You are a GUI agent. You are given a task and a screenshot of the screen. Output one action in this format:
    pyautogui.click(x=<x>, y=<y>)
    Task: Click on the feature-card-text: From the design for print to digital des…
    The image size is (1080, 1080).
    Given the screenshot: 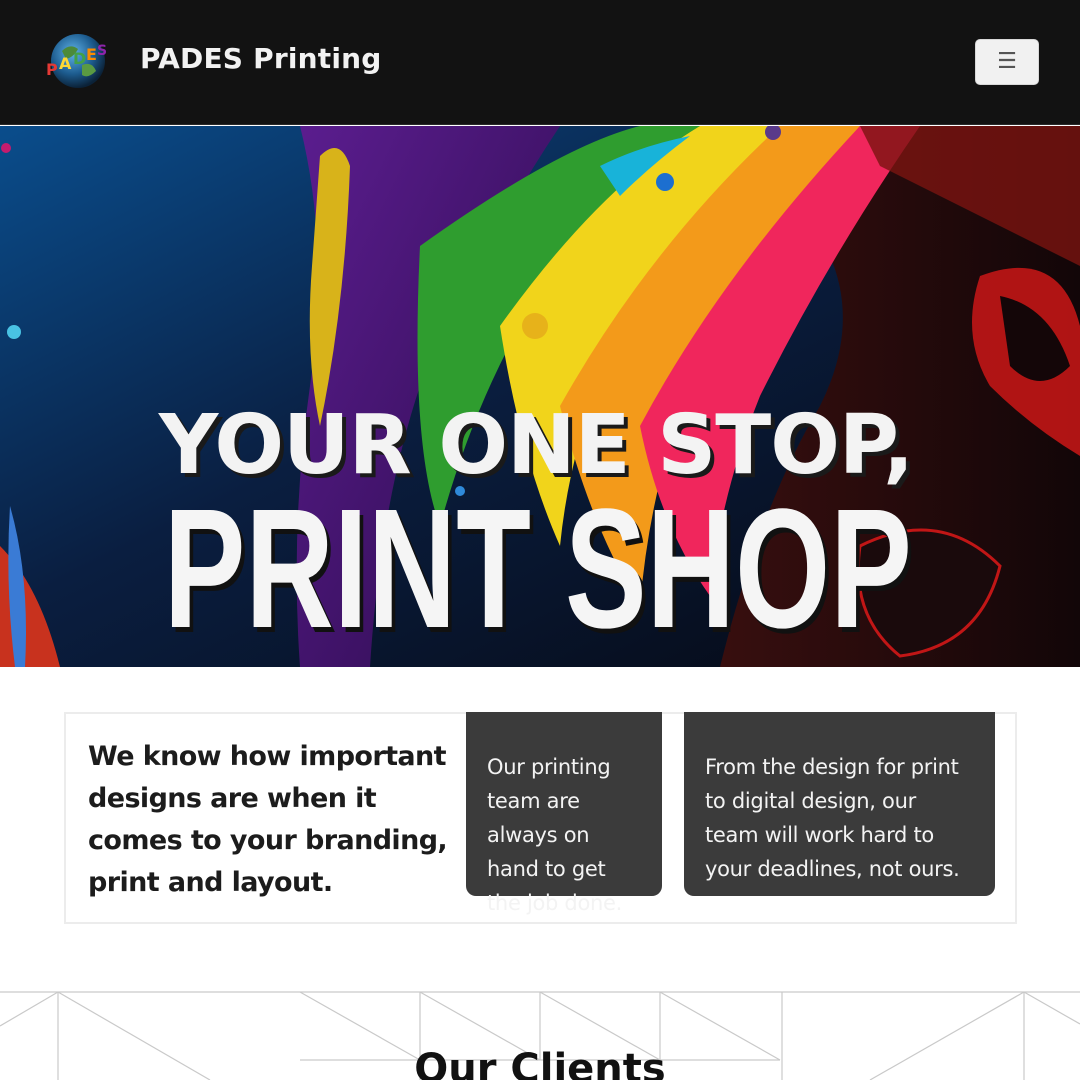 What is the action you would take?
    pyautogui.click(x=832, y=818)
    